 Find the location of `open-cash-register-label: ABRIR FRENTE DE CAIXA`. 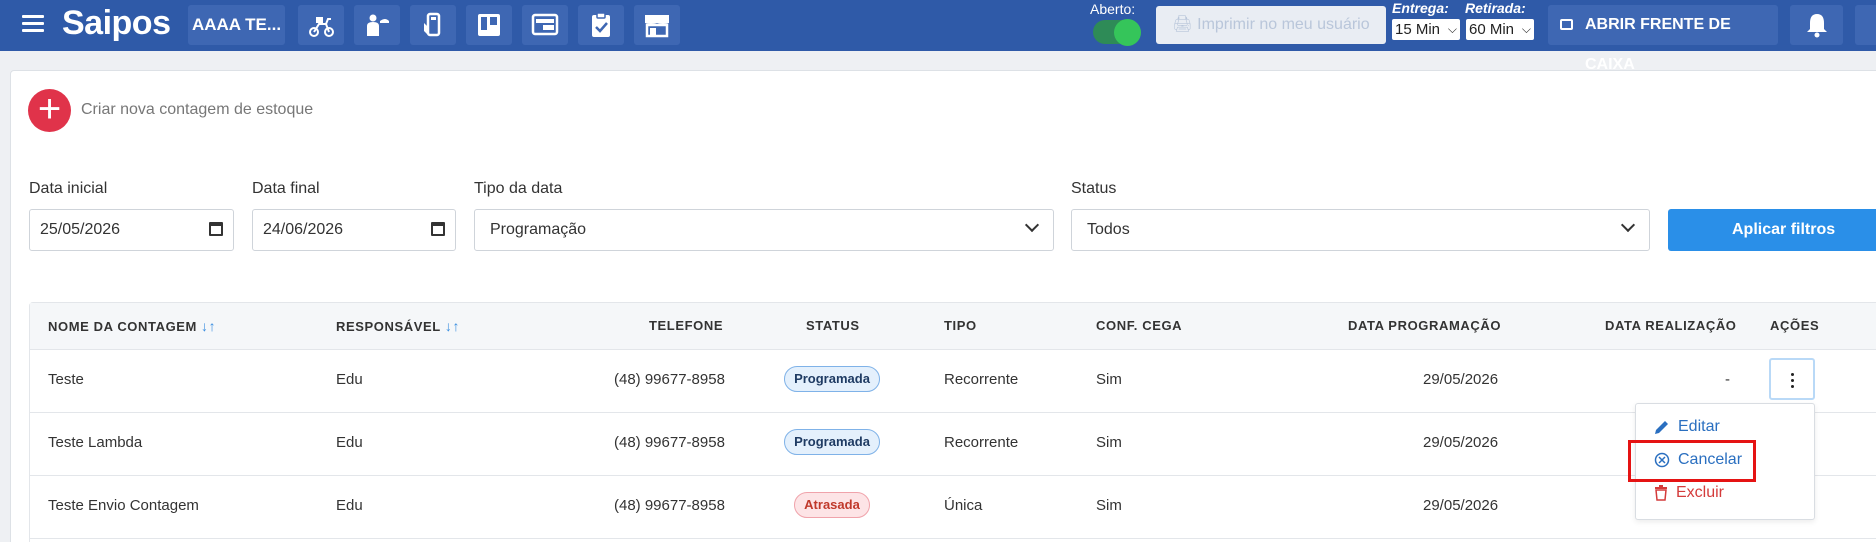

open-cash-register-label: ABRIR FRENTE DE CAIXA is located at coordinates (1658, 44).